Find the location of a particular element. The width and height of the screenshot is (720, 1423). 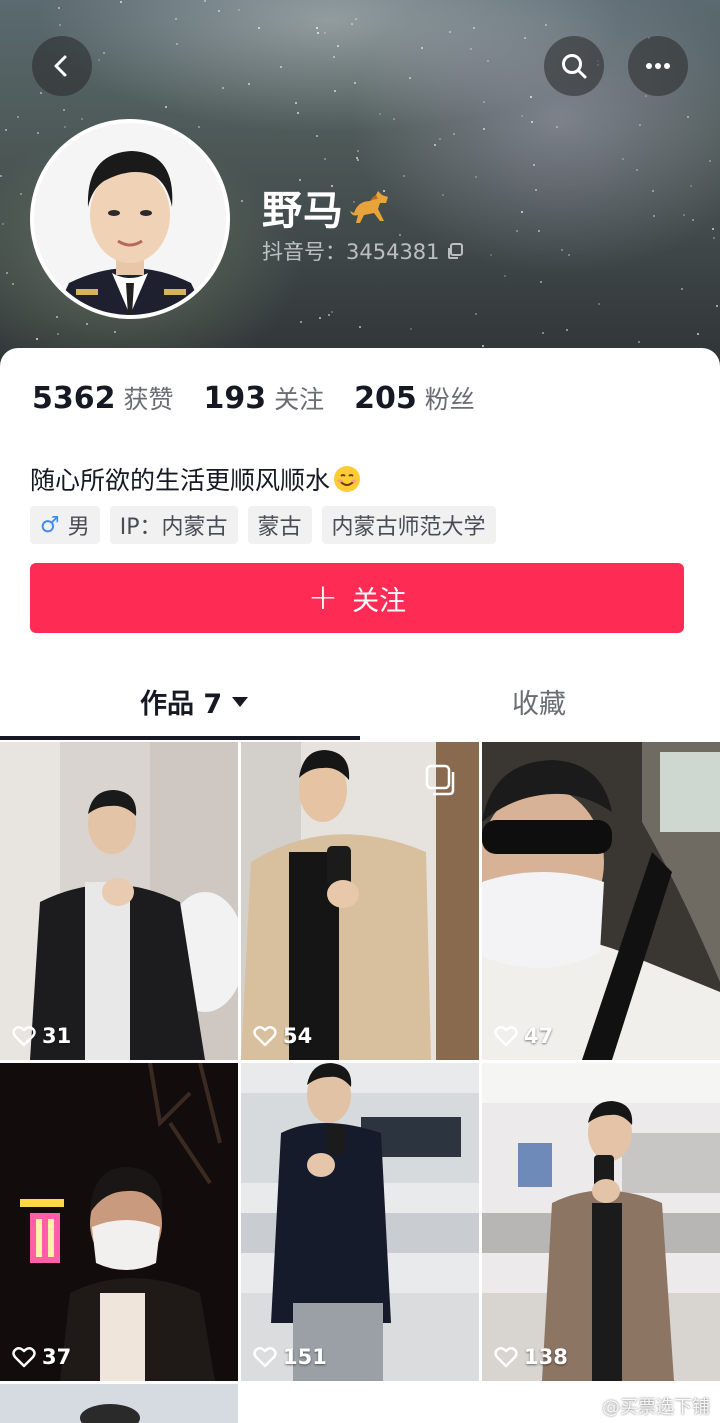

tab-favorites: 收藏 is located at coordinates (539, 701).